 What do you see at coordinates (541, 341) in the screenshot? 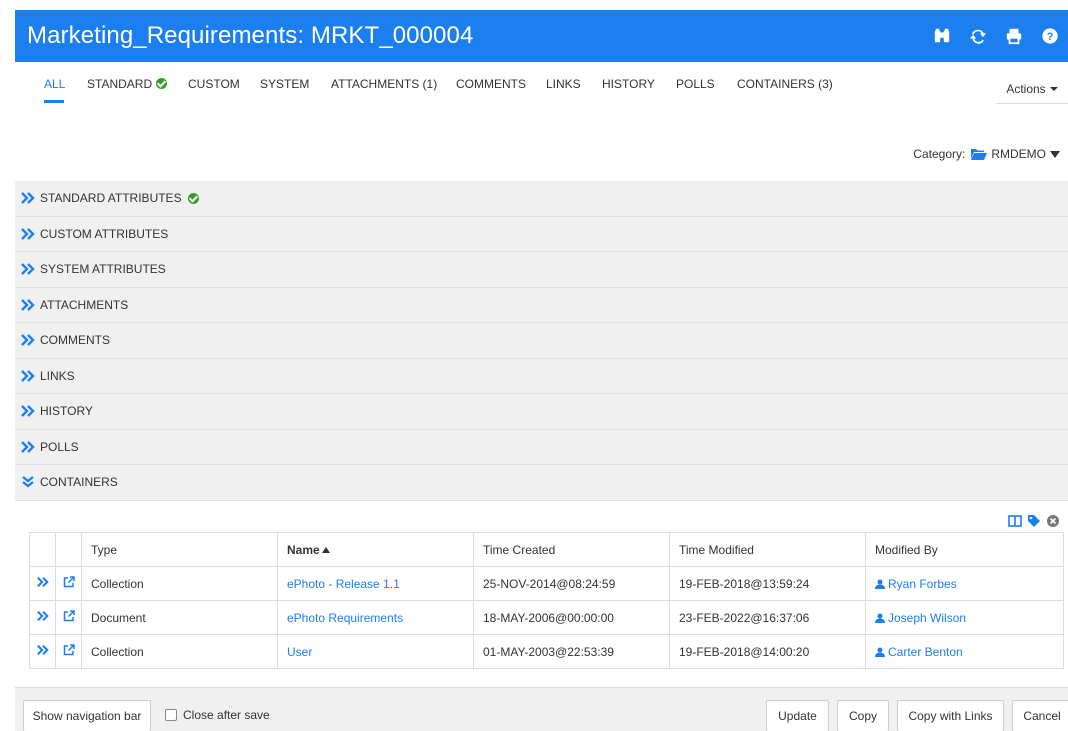
I see `section-comments: COMMENTS` at bounding box center [541, 341].